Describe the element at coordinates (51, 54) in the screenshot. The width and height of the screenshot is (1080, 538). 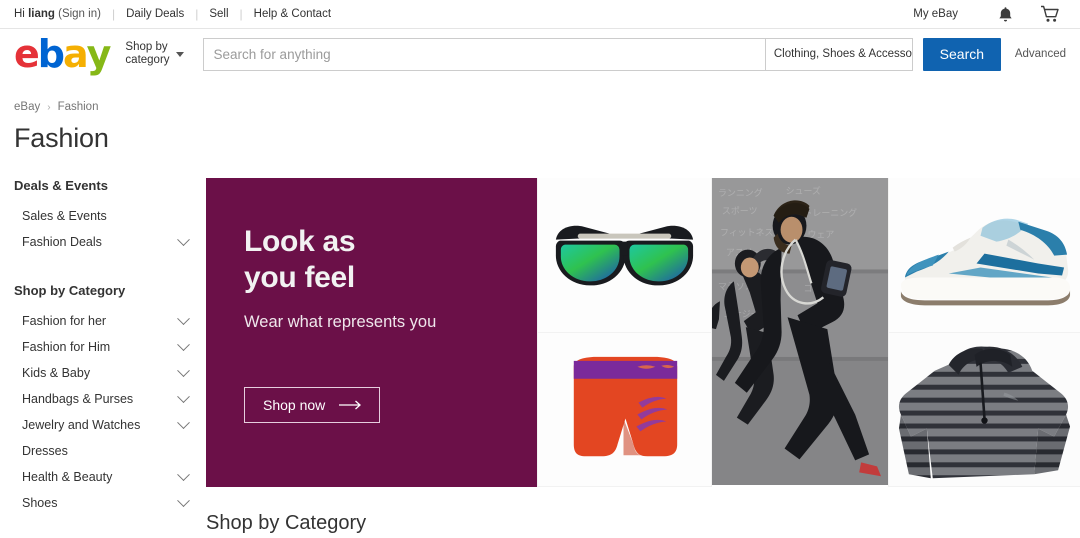
I see `logo-letter-b: b` at that location.